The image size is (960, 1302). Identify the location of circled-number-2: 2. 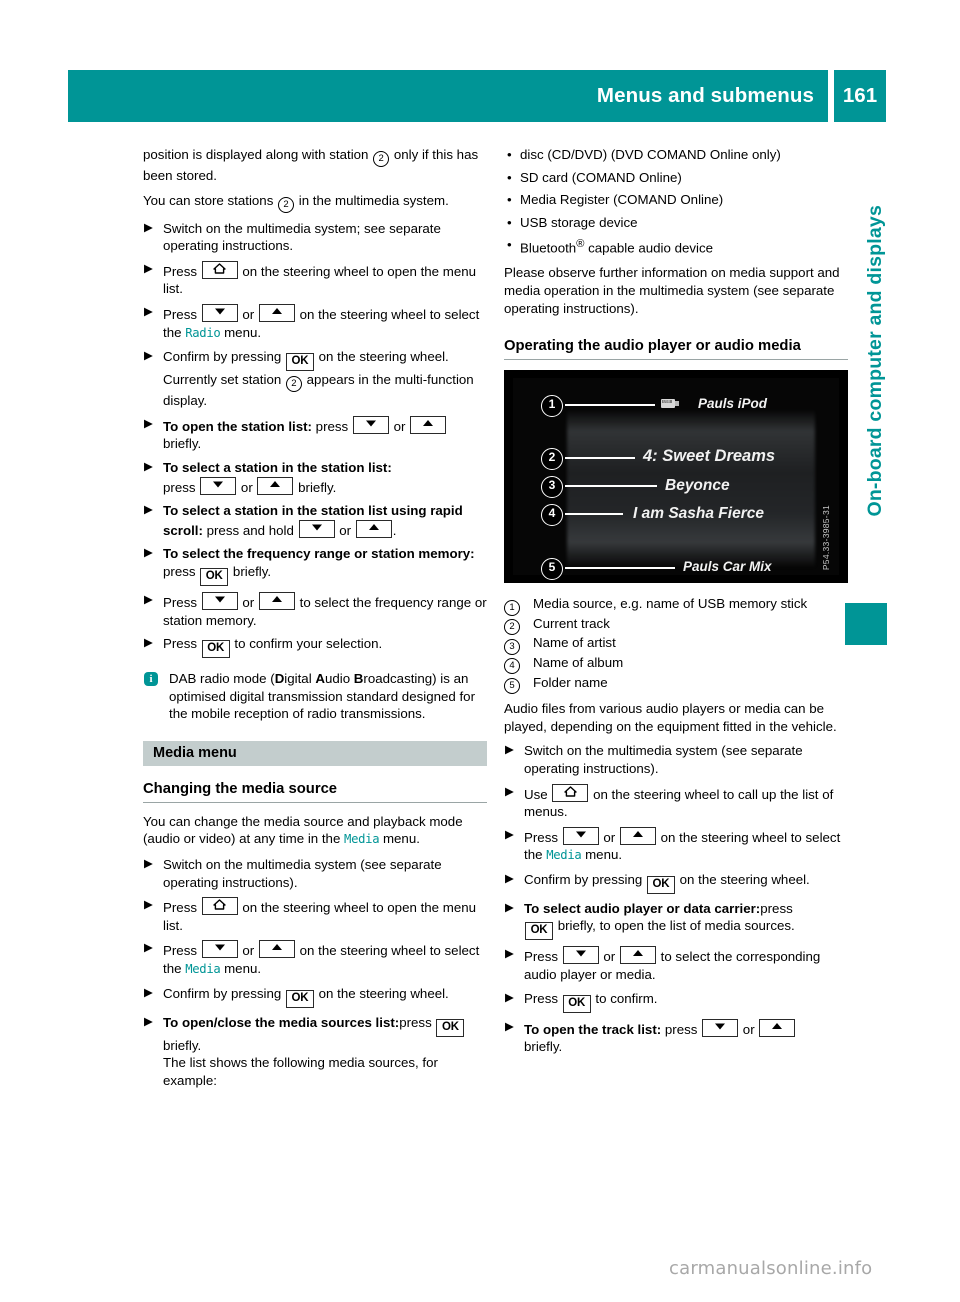
(512, 626).